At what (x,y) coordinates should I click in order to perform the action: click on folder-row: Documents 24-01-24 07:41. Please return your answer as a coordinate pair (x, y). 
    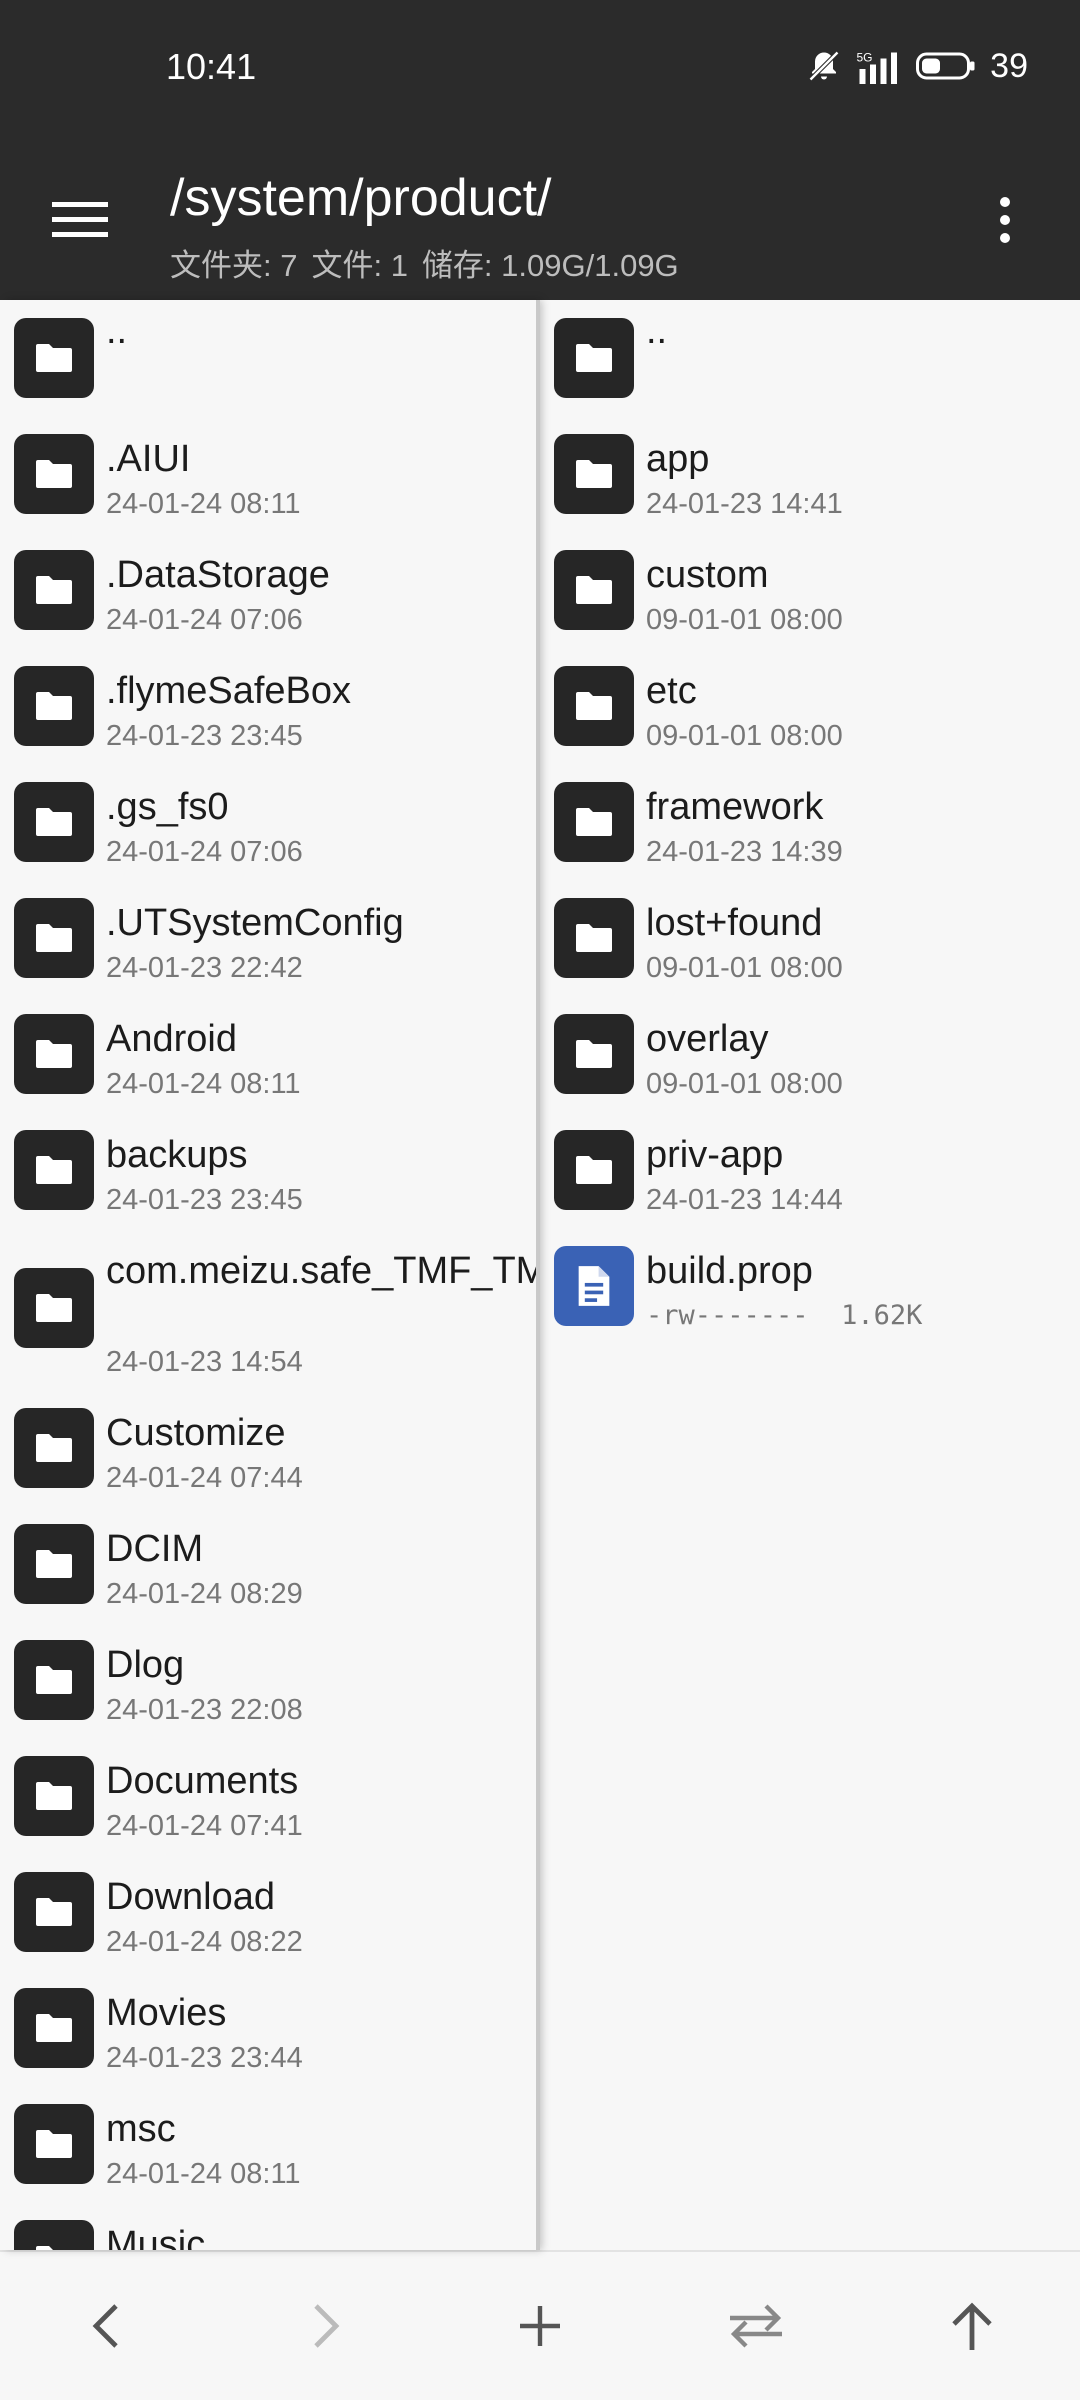
    Looking at the image, I should click on (268, 1796).